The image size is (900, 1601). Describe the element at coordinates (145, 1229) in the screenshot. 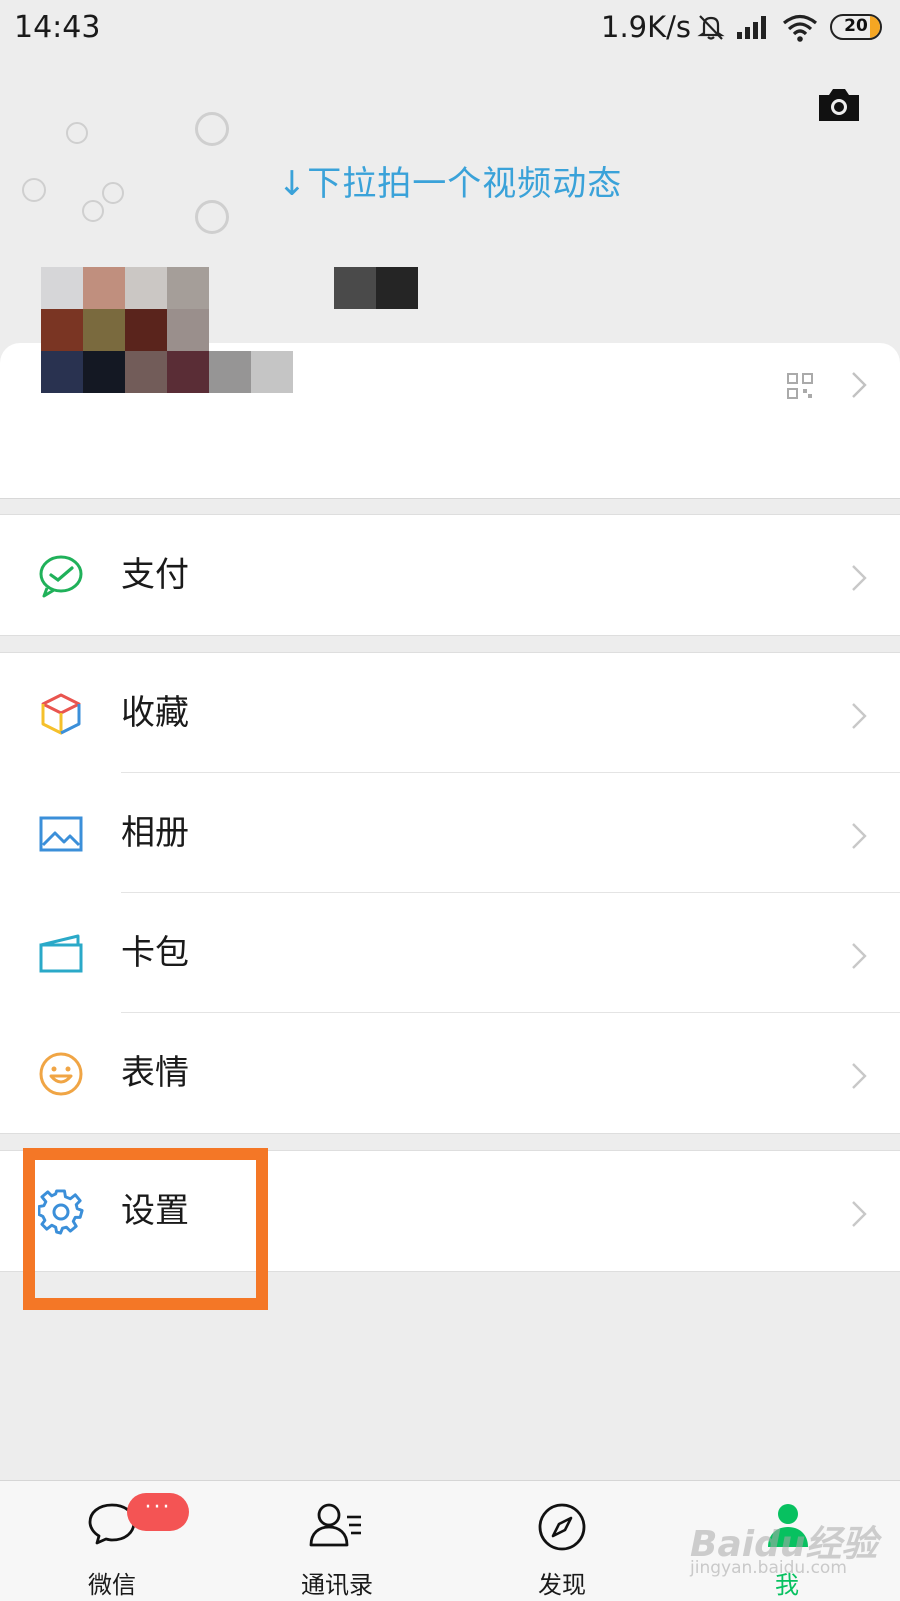

I see `settings-highlight-box` at that location.